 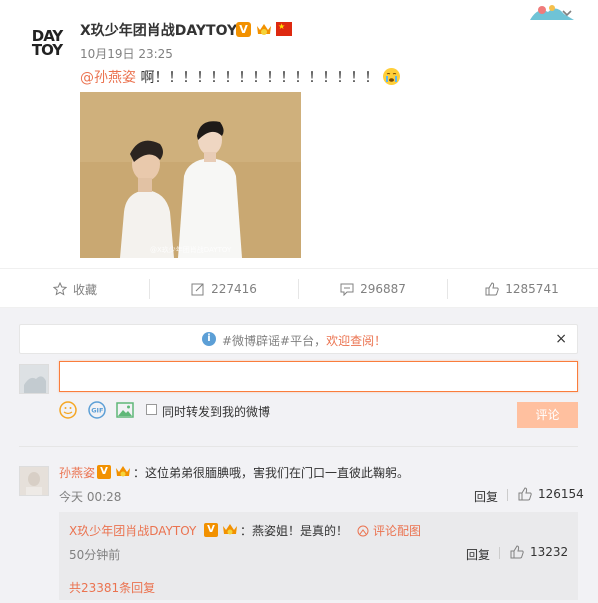 What do you see at coordinates (363, 530) in the screenshot?
I see `image-link-icon` at bounding box center [363, 530].